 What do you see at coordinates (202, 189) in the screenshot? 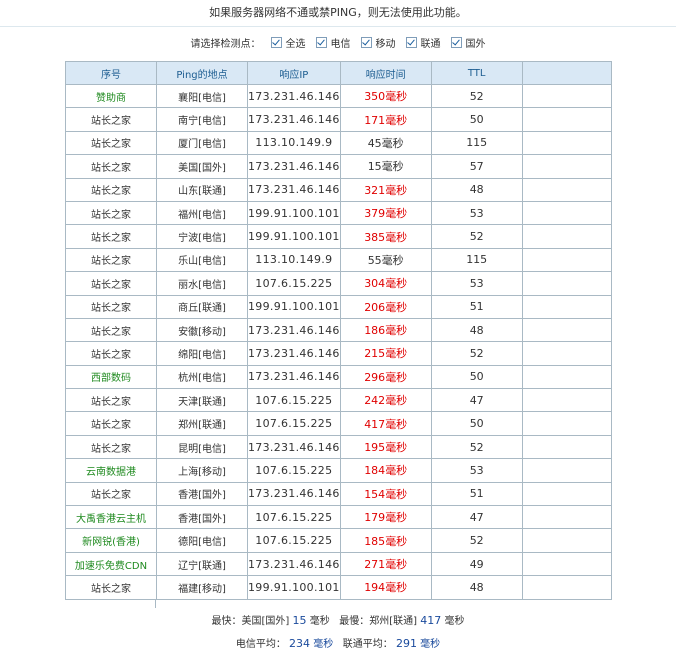
I see `ping-location: 山东[联通]` at bounding box center [202, 189].